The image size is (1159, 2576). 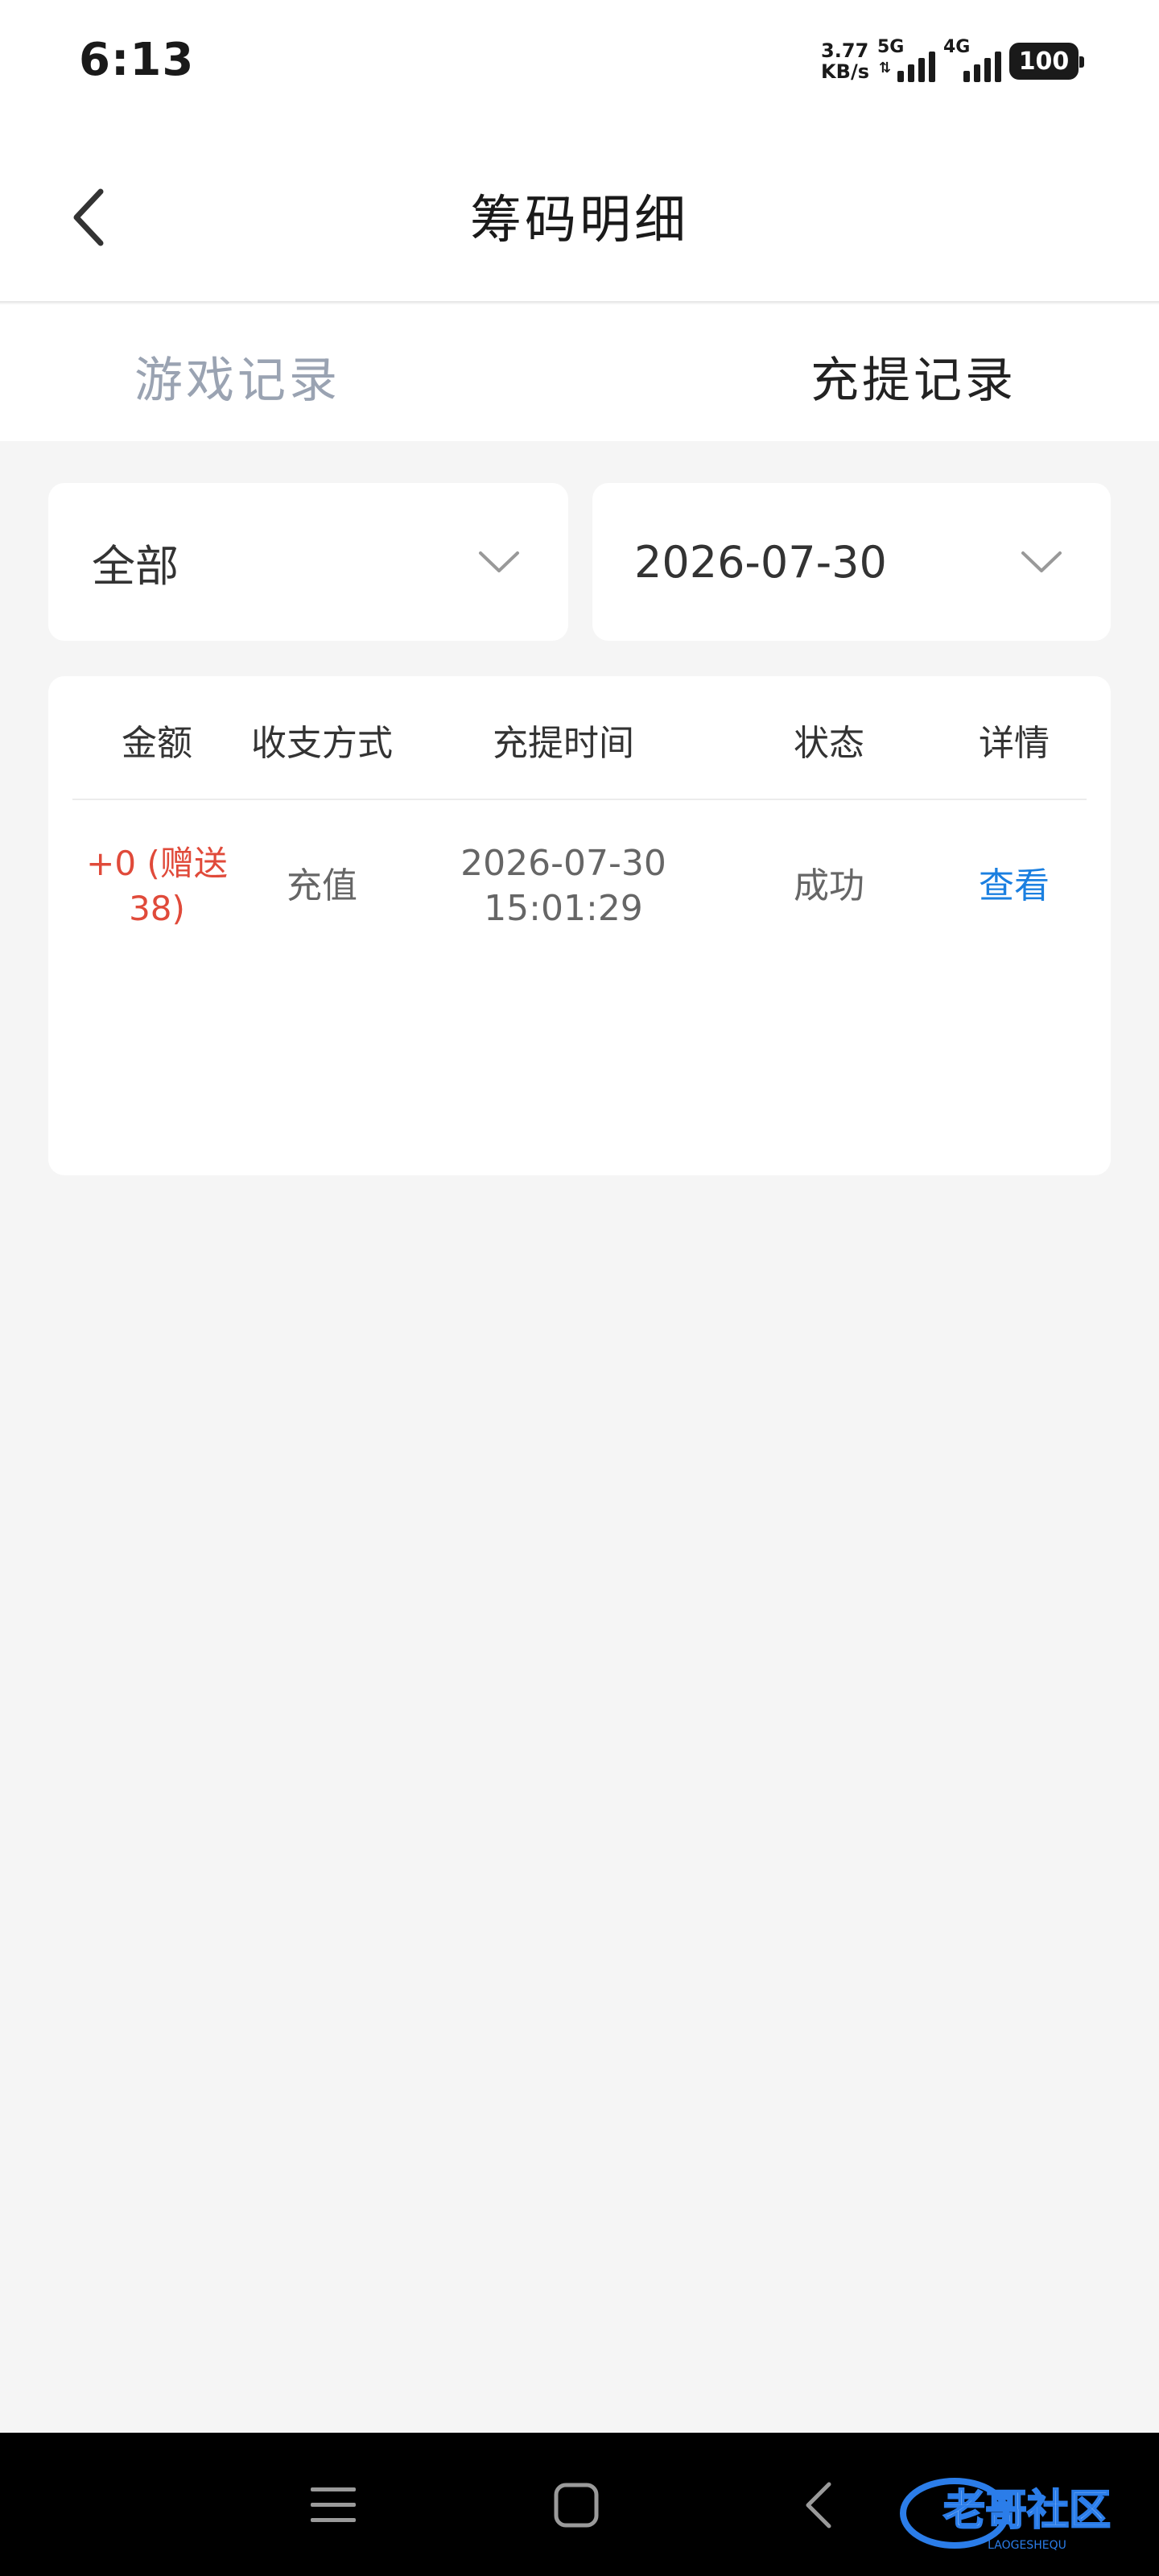 What do you see at coordinates (290, 372) in the screenshot?
I see `tab-game-records: 游戏记录` at bounding box center [290, 372].